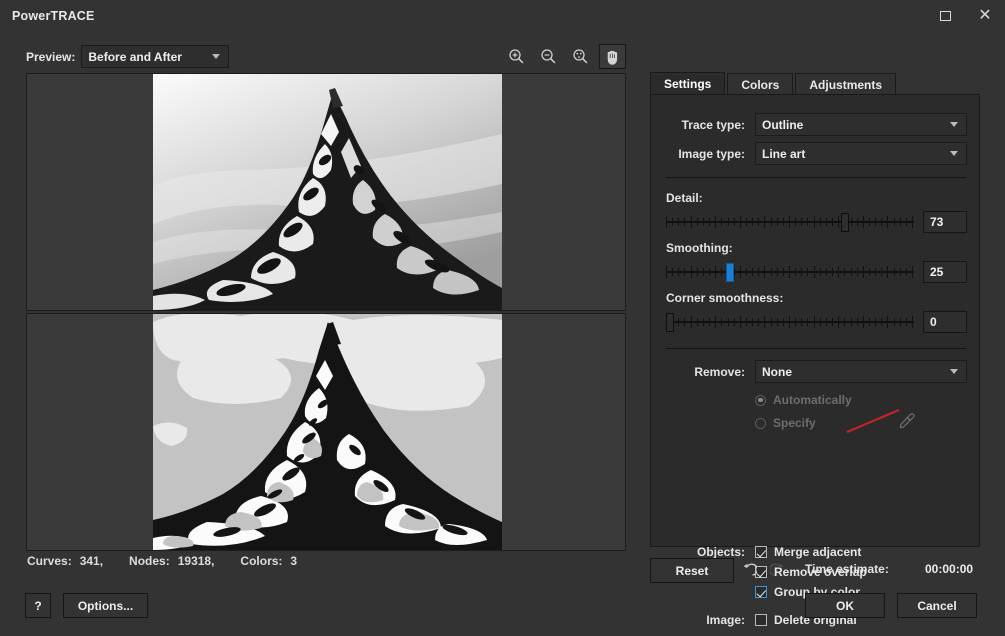  What do you see at coordinates (502, 15) in the screenshot?
I see `title-bar: PowerTRACE ✕` at bounding box center [502, 15].